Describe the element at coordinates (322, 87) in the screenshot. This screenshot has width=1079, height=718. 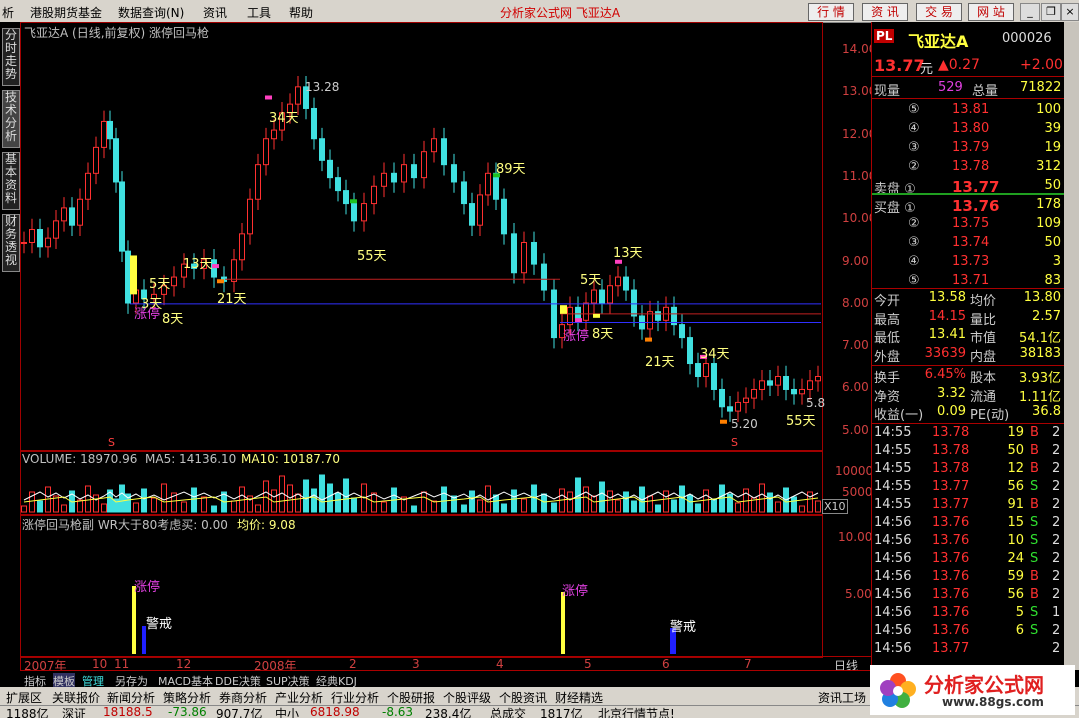
I see `high-price-label: 13.28` at that location.